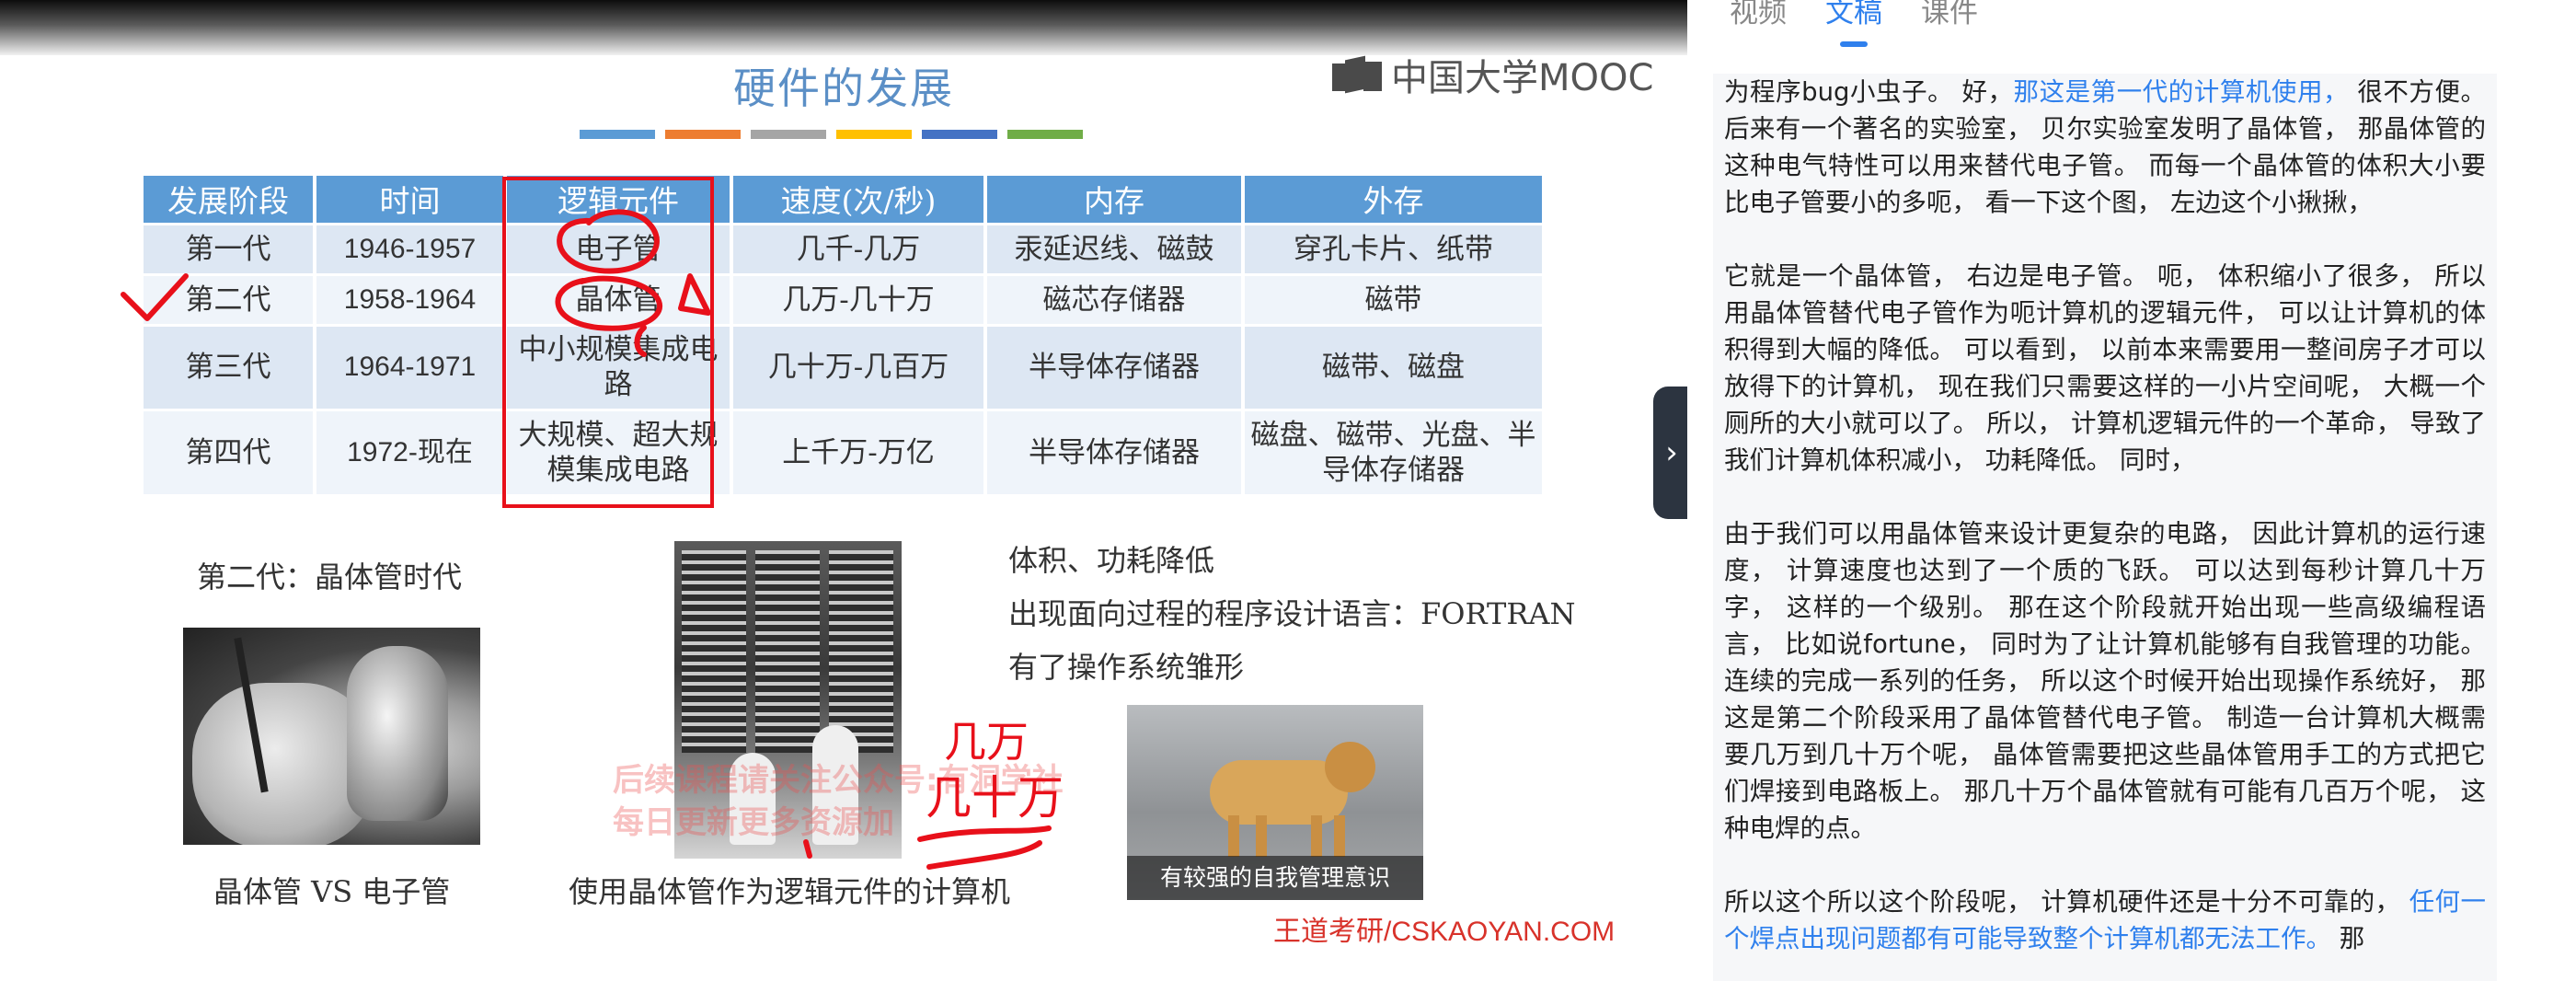 This screenshot has width=2576, height=981. I want to click on mooc-logo: 中国大学MOOC, so click(1492, 74).